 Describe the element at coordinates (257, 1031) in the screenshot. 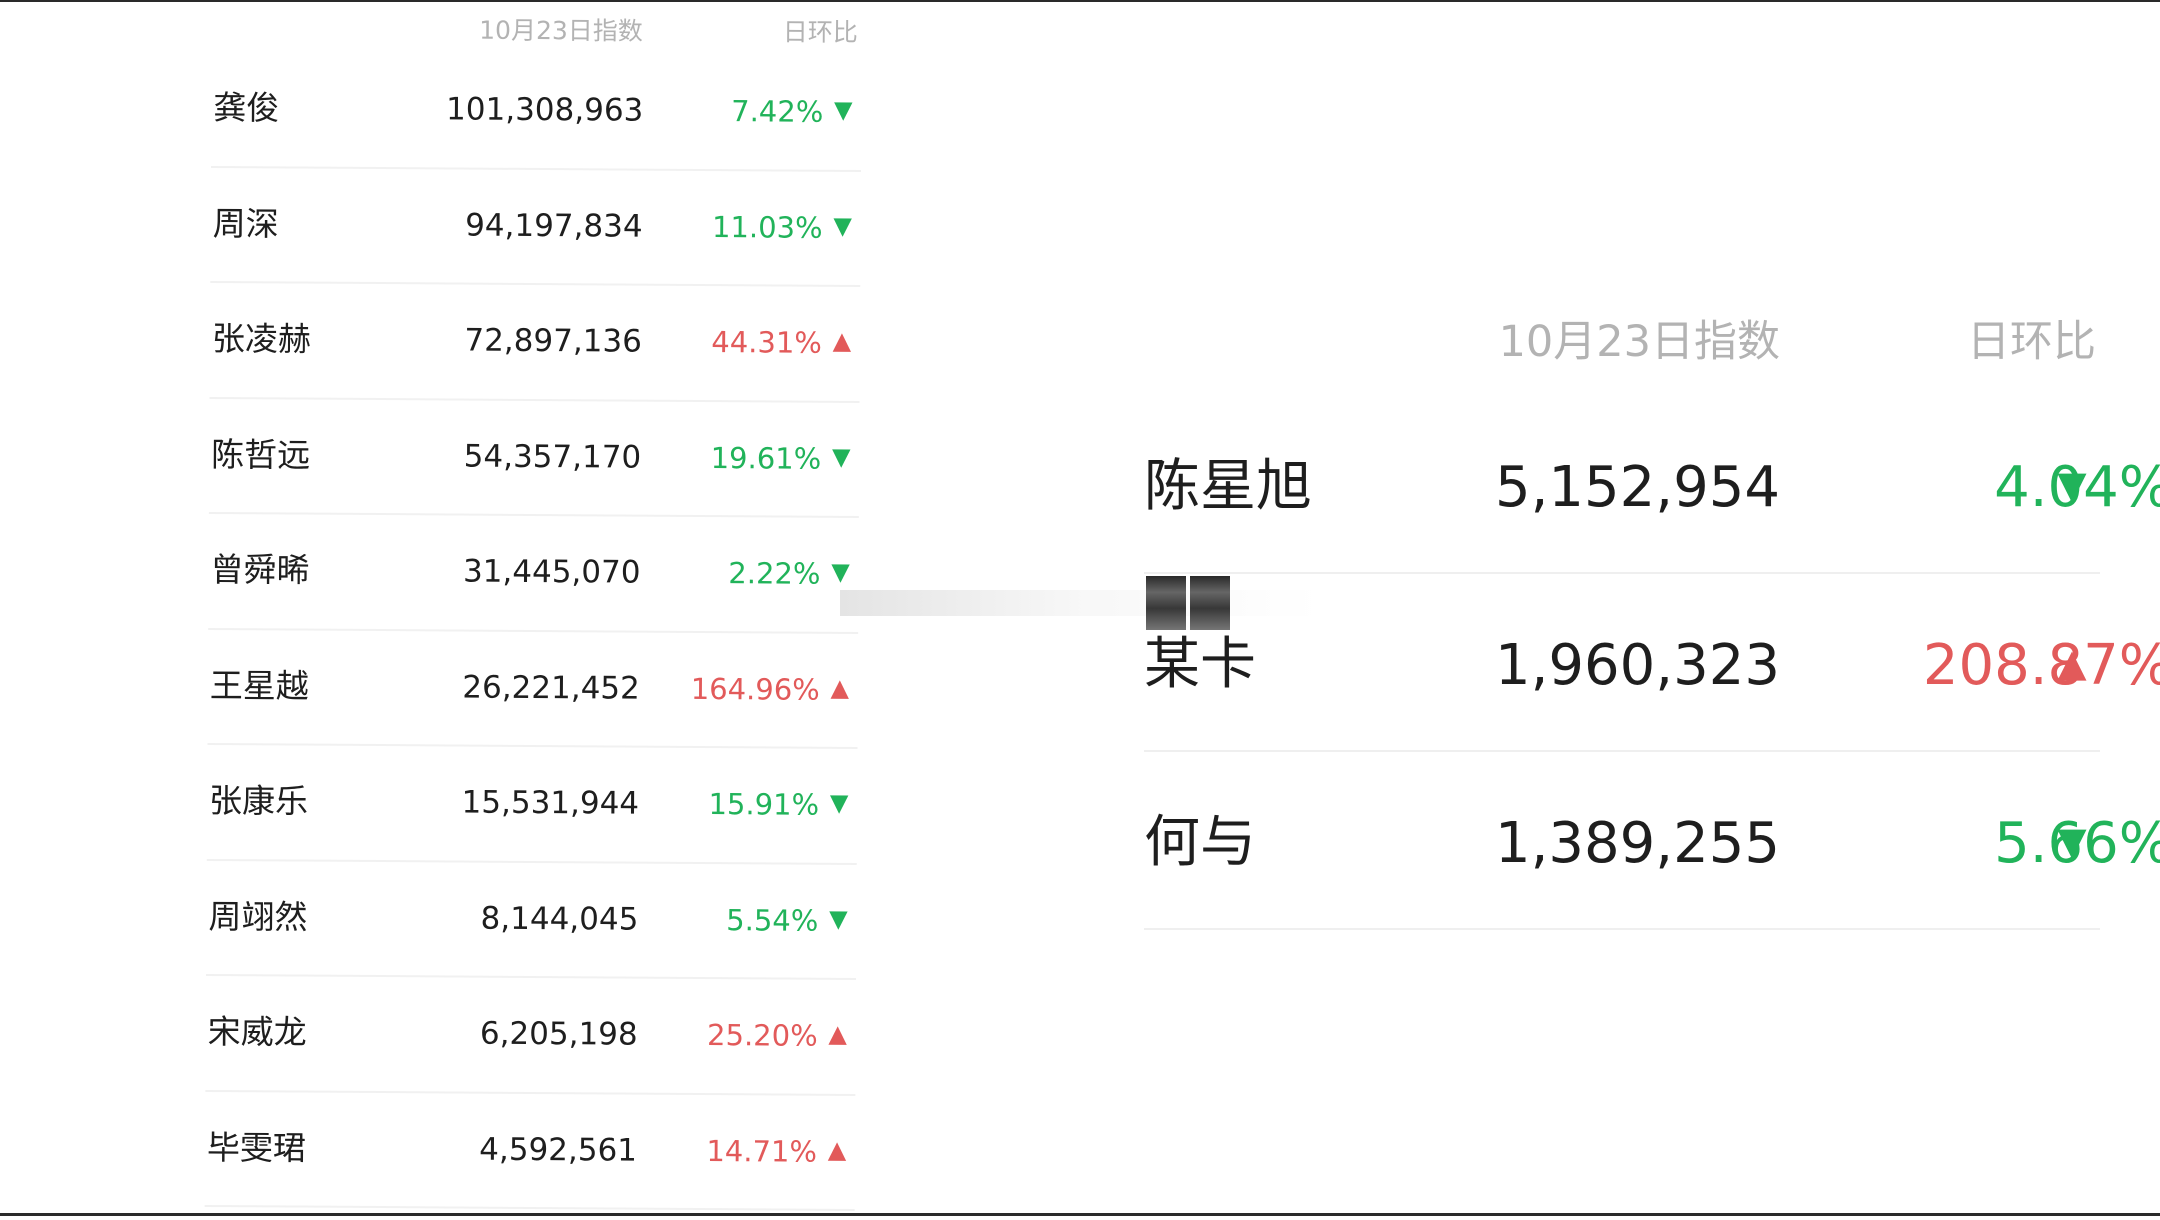

I see `person-name: 宋威龙` at that location.